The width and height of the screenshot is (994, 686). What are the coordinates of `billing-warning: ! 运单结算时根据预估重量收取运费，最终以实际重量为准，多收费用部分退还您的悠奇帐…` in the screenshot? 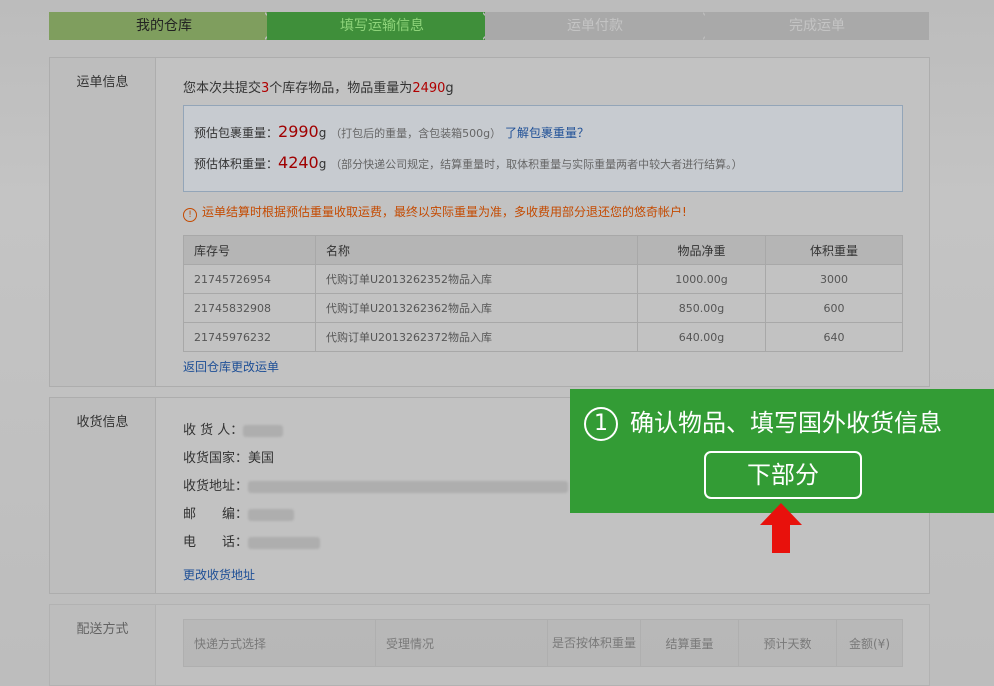 It's located at (435, 212).